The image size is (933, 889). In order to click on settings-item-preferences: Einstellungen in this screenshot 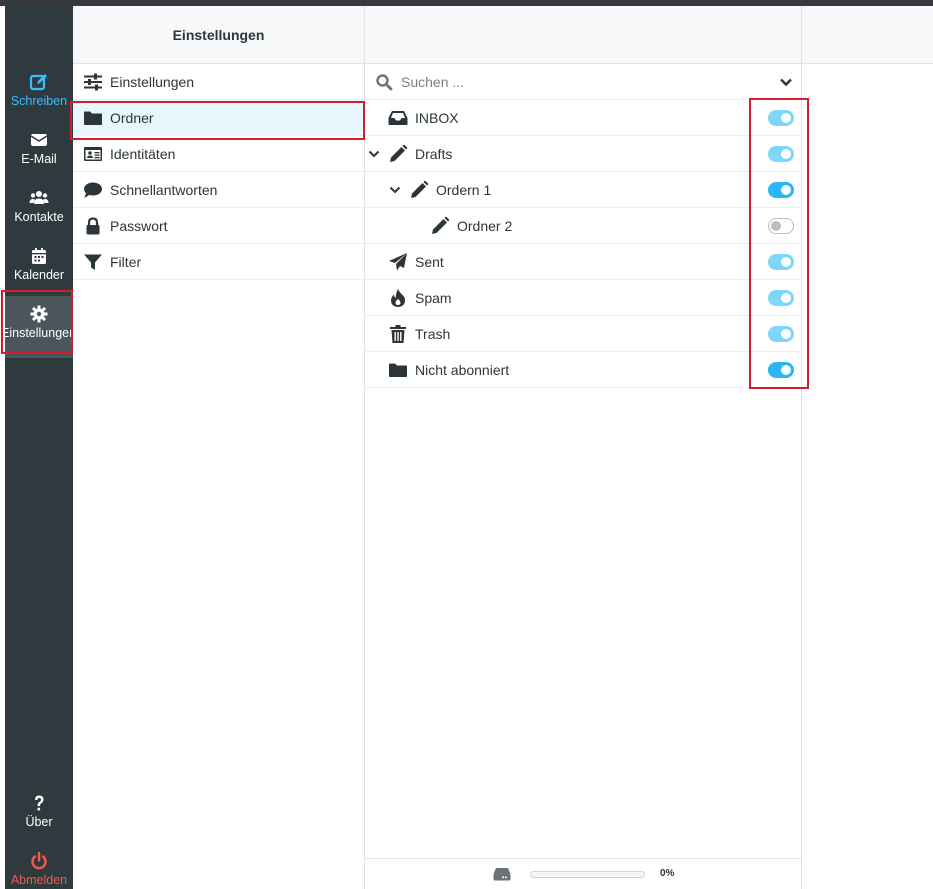, I will do `click(218, 82)`.